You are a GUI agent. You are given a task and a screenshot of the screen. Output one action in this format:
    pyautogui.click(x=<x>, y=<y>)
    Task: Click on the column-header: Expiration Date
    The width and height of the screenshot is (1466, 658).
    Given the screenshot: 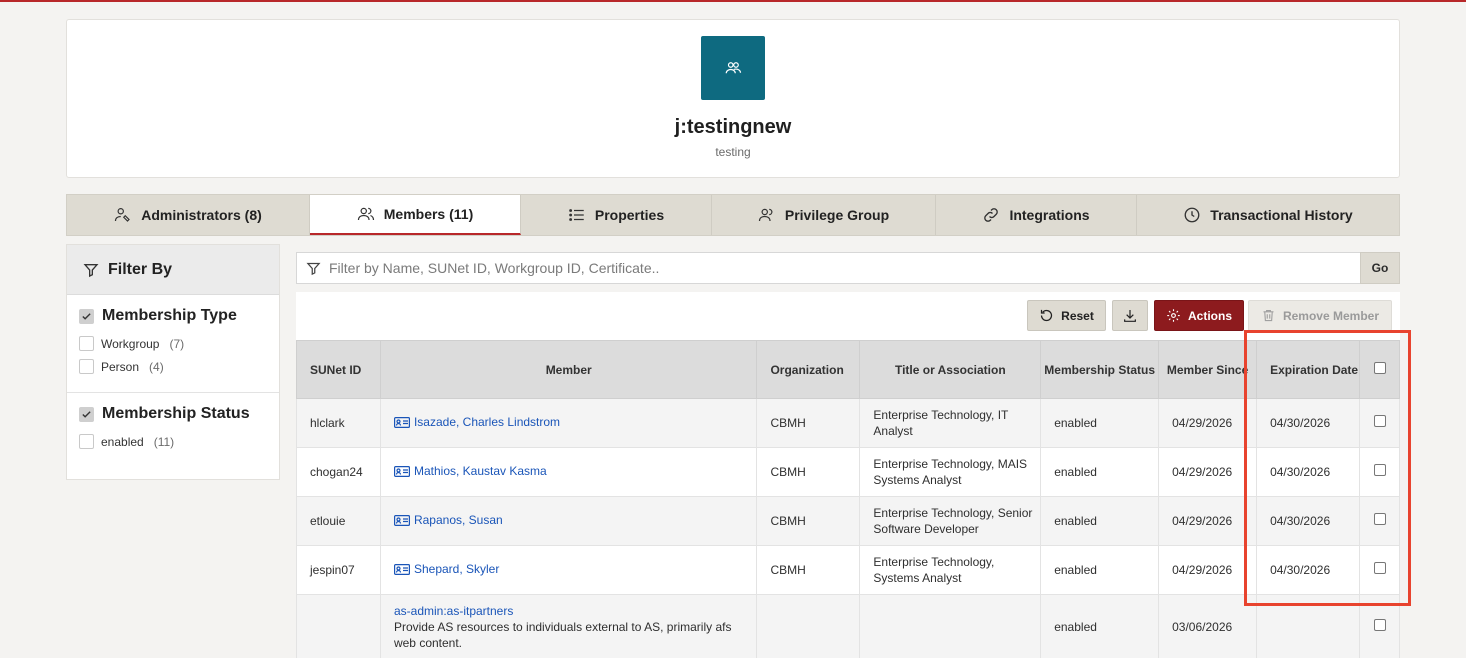 What is the action you would take?
    pyautogui.click(x=1308, y=369)
    